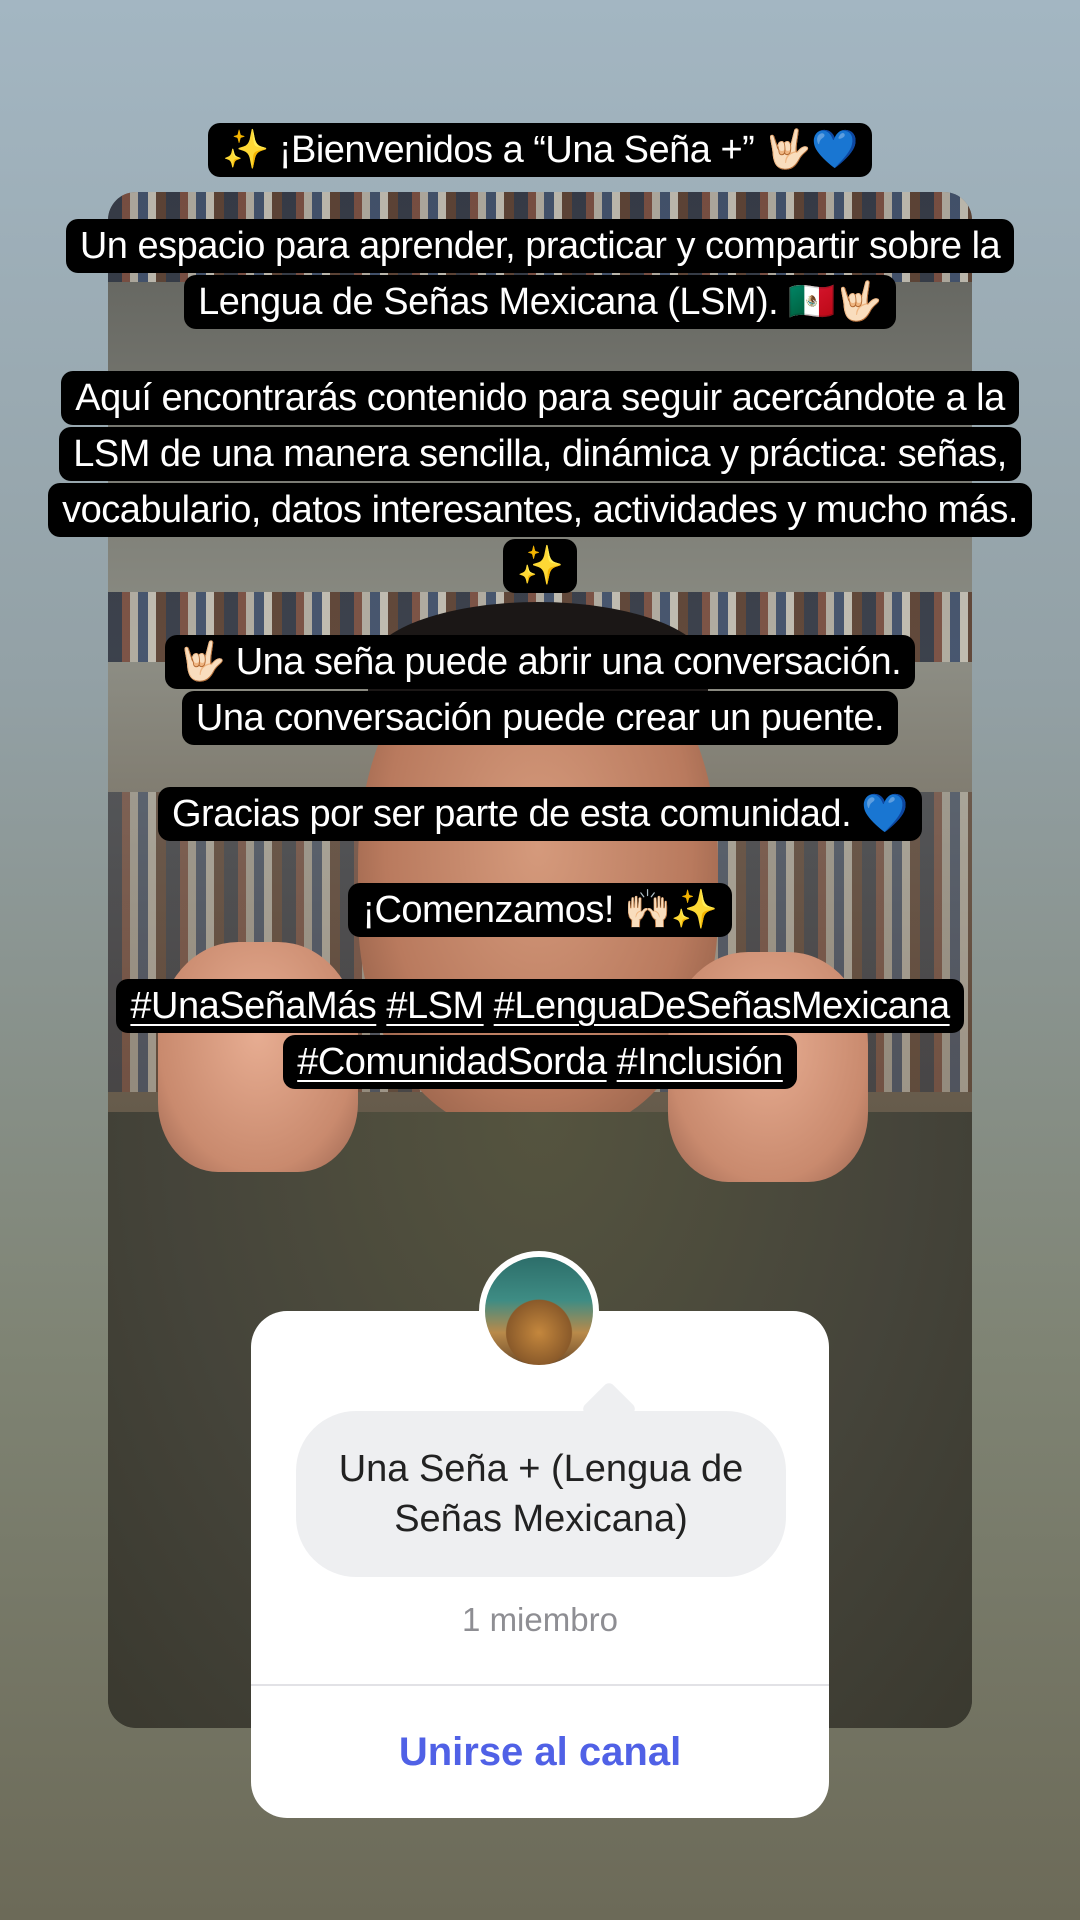 Image resolution: width=1080 pixels, height=1920 pixels. What do you see at coordinates (540, 566) in the screenshot?
I see `caption-content-line4: ✨` at bounding box center [540, 566].